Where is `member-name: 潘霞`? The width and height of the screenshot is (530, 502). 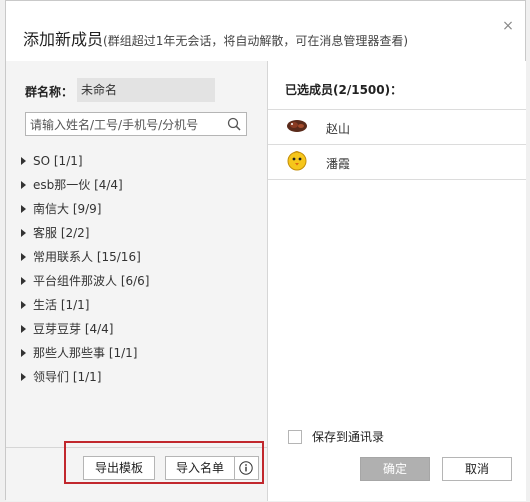
member-name: 潘霞 is located at coordinates (338, 164).